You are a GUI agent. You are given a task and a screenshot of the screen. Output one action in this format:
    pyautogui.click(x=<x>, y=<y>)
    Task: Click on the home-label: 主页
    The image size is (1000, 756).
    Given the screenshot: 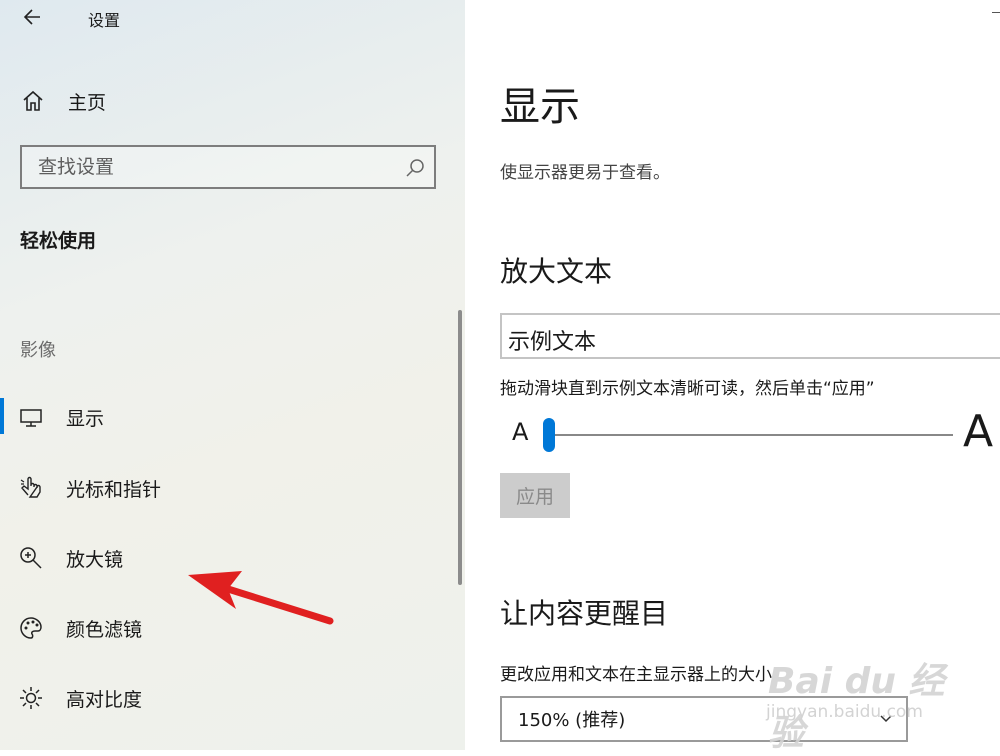 What is the action you would take?
    pyautogui.click(x=87, y=102)
    